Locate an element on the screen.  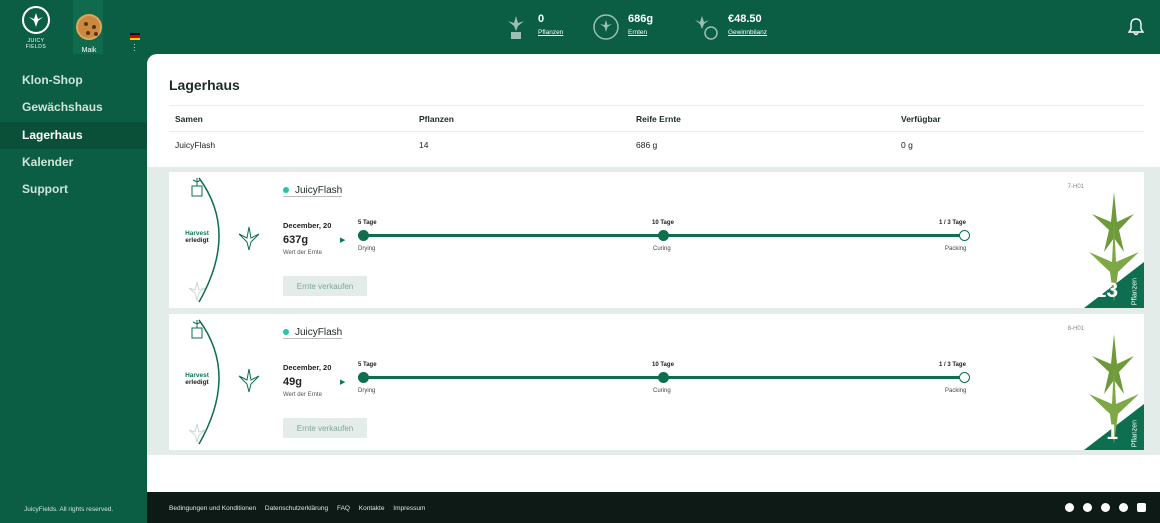
footer-link-contact: Kontakte is located at coordinates (372, 508).